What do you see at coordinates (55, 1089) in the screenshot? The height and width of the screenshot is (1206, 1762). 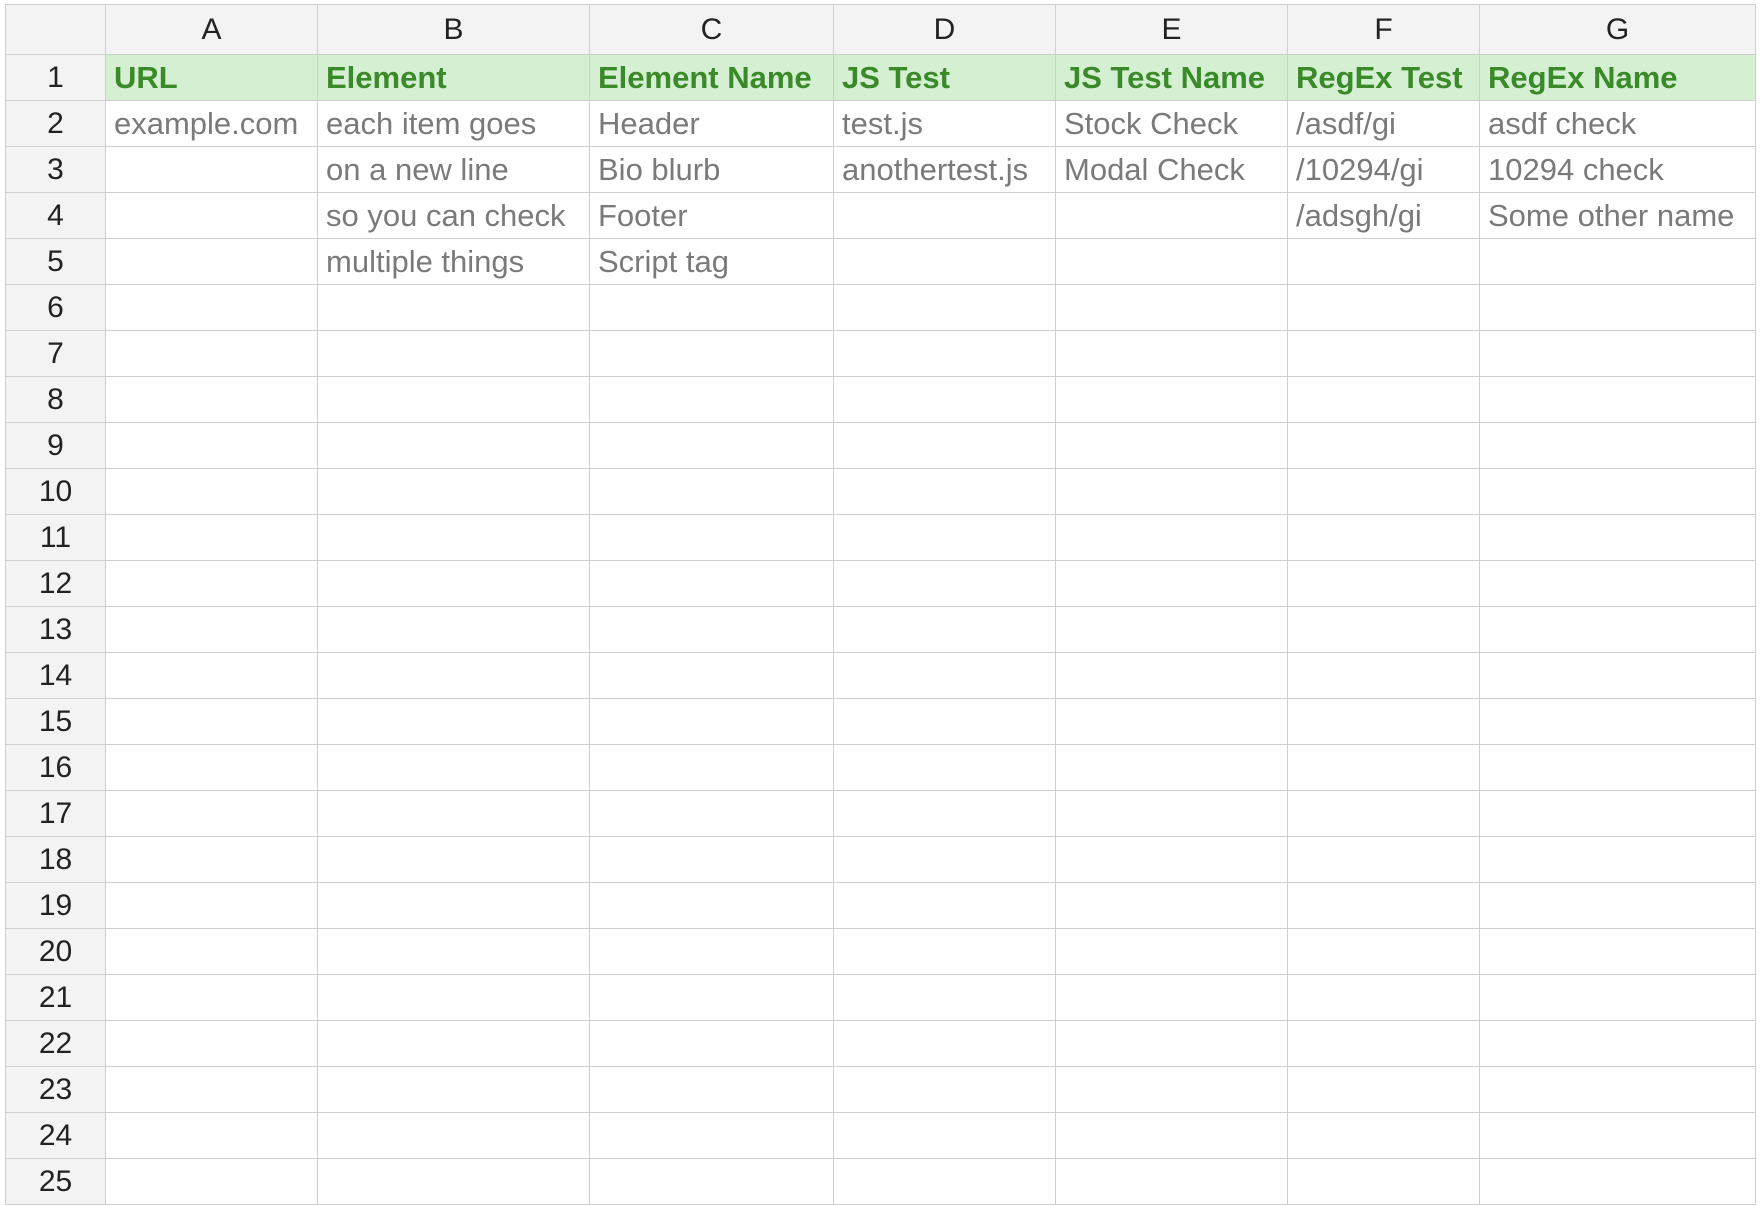 I see `row-header: 23` at bounding box center [55, 1089].